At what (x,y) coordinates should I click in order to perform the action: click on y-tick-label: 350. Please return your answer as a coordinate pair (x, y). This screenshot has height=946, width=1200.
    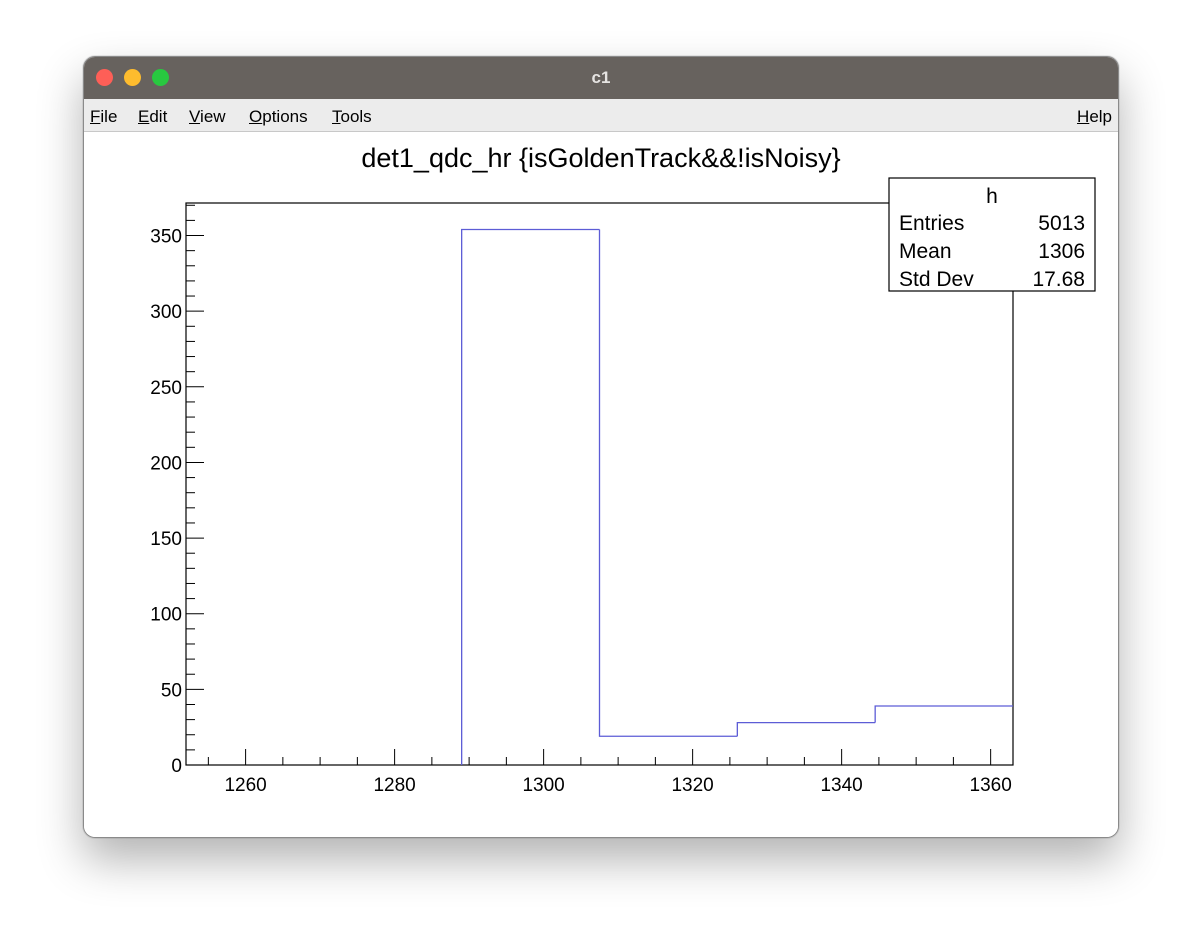
    Looking at the image, I should click on (166, 237).